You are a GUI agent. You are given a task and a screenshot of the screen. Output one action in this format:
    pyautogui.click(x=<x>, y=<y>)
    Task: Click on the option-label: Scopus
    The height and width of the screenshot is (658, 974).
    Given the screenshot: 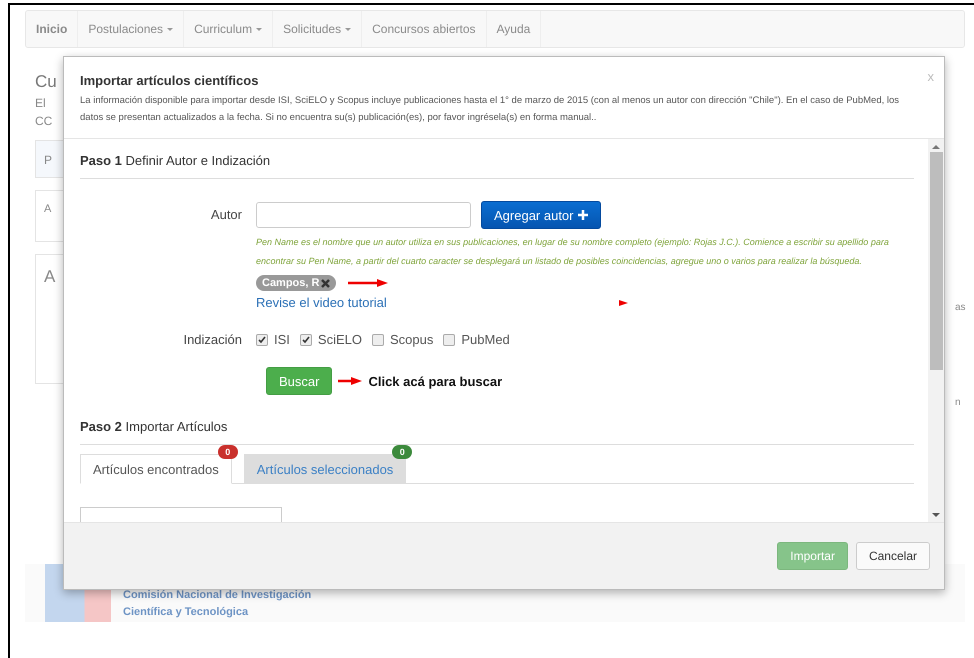 What is the action you would take?
    pyautogui.click(x=412, y=339)
    